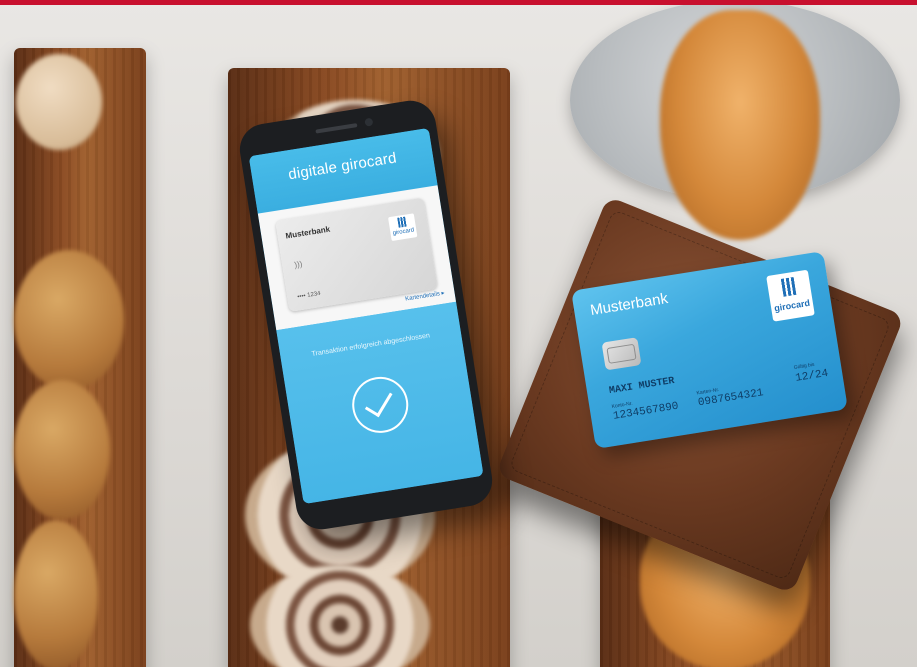  I want to click on checkmark-circle-icon, so click(380, 404).